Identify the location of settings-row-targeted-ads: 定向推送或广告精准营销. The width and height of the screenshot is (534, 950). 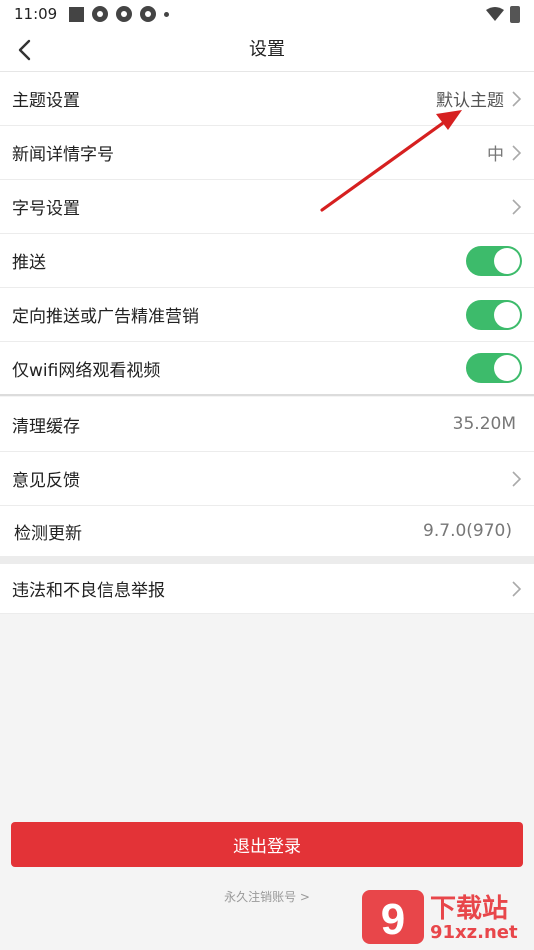
(267, 315).